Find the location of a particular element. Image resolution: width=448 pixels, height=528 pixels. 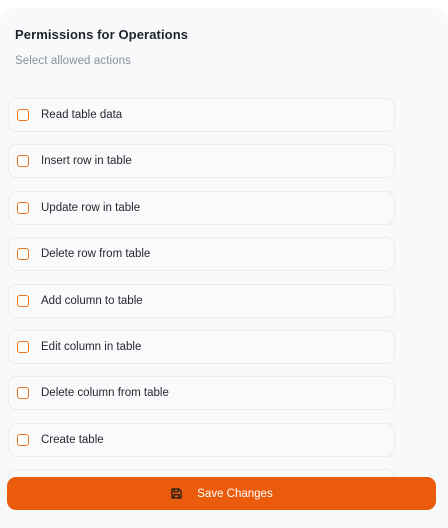

permission-item-add-column: Add column to table is located at coordinates (201, 300).